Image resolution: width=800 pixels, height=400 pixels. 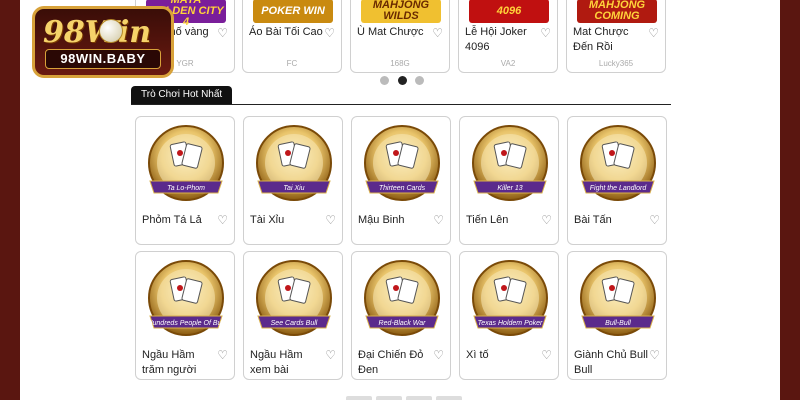 What do you see at coordinates (402, 300) in the screenshot?
I see `vs-cards-icon: Red-Black War` at bounding box center [402, 300].